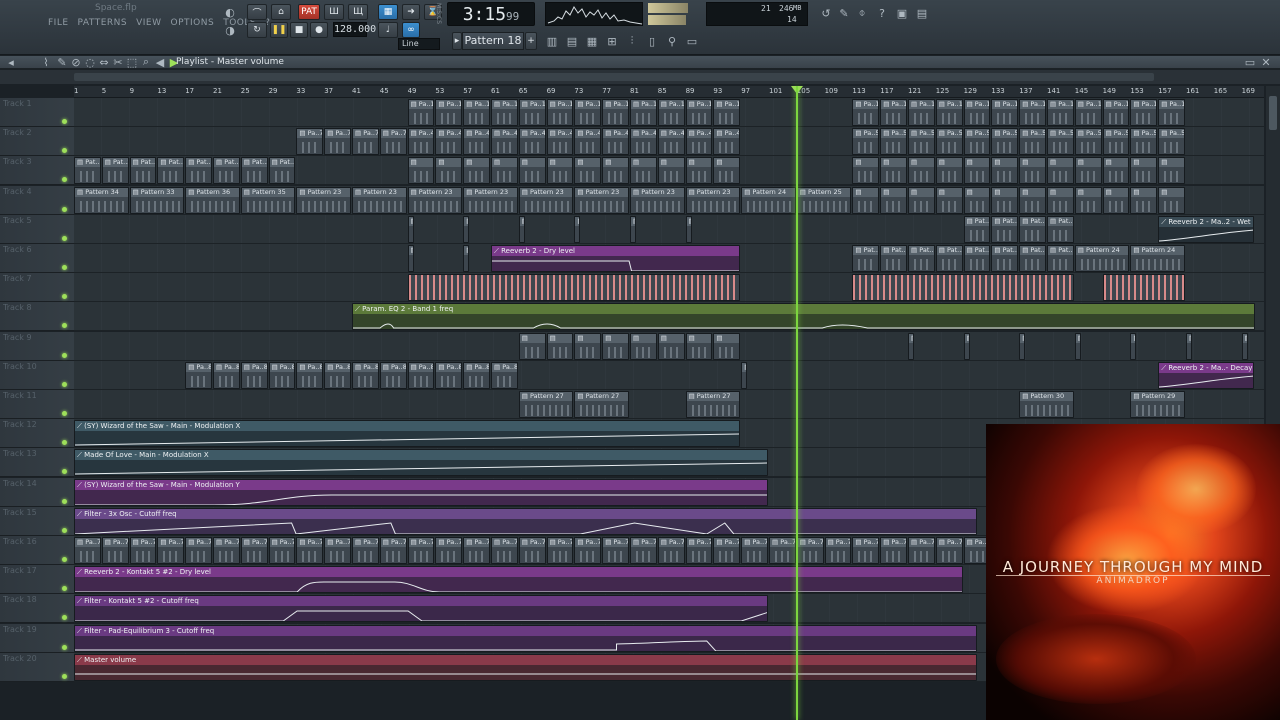 The width and height of the screenshot is (1280, 720). Describe the element at coordinates (358, 12) in the screenshot. I see `blend-notes-button: Щ` at that location.